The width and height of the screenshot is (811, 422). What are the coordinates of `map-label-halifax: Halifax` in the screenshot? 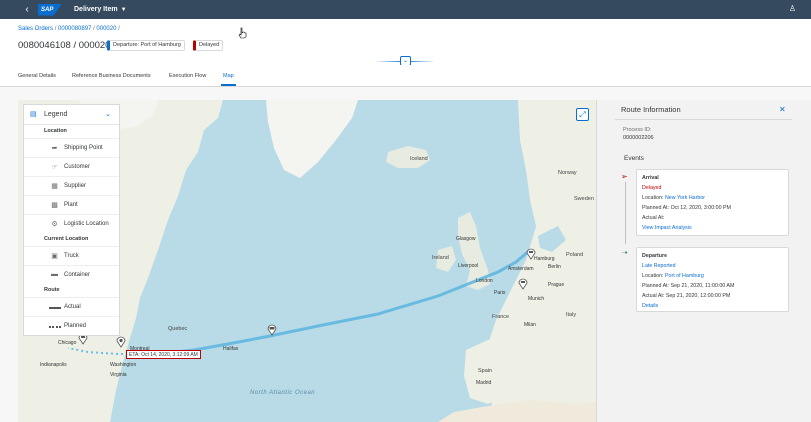 It's located at (231, 349).